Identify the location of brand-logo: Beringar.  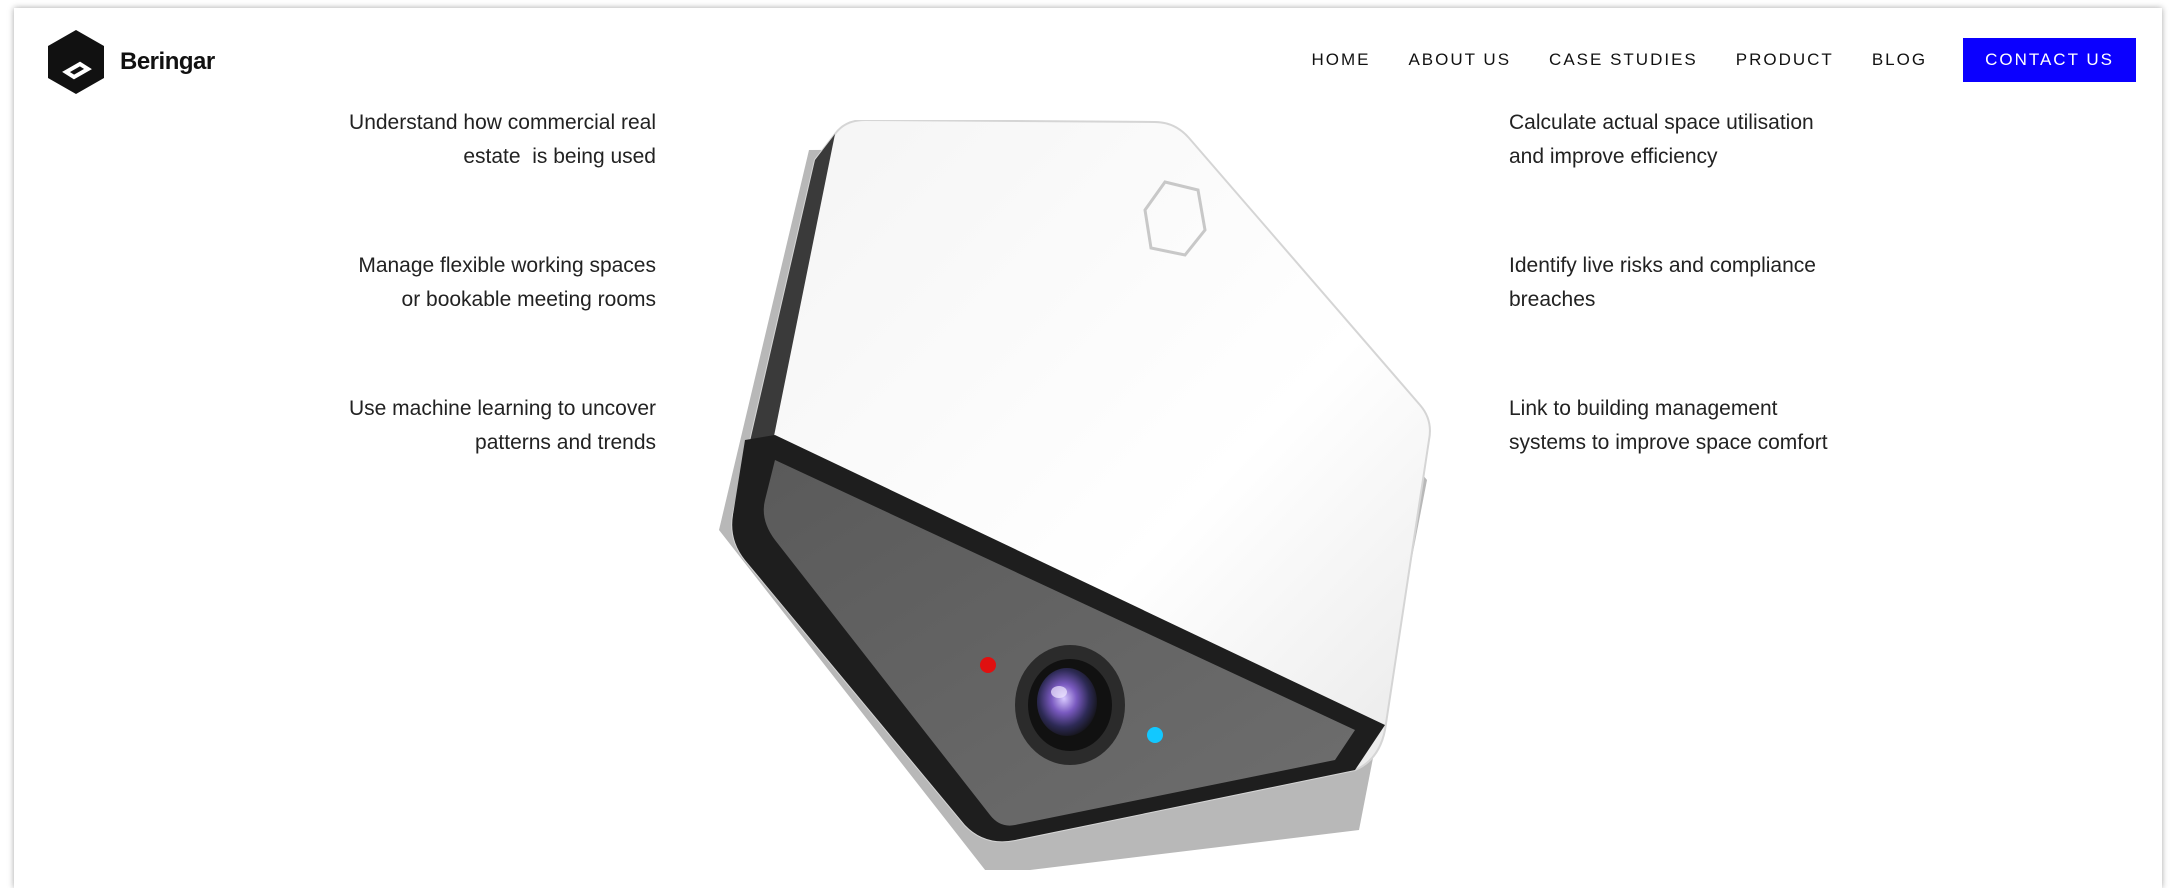
(130, 62).